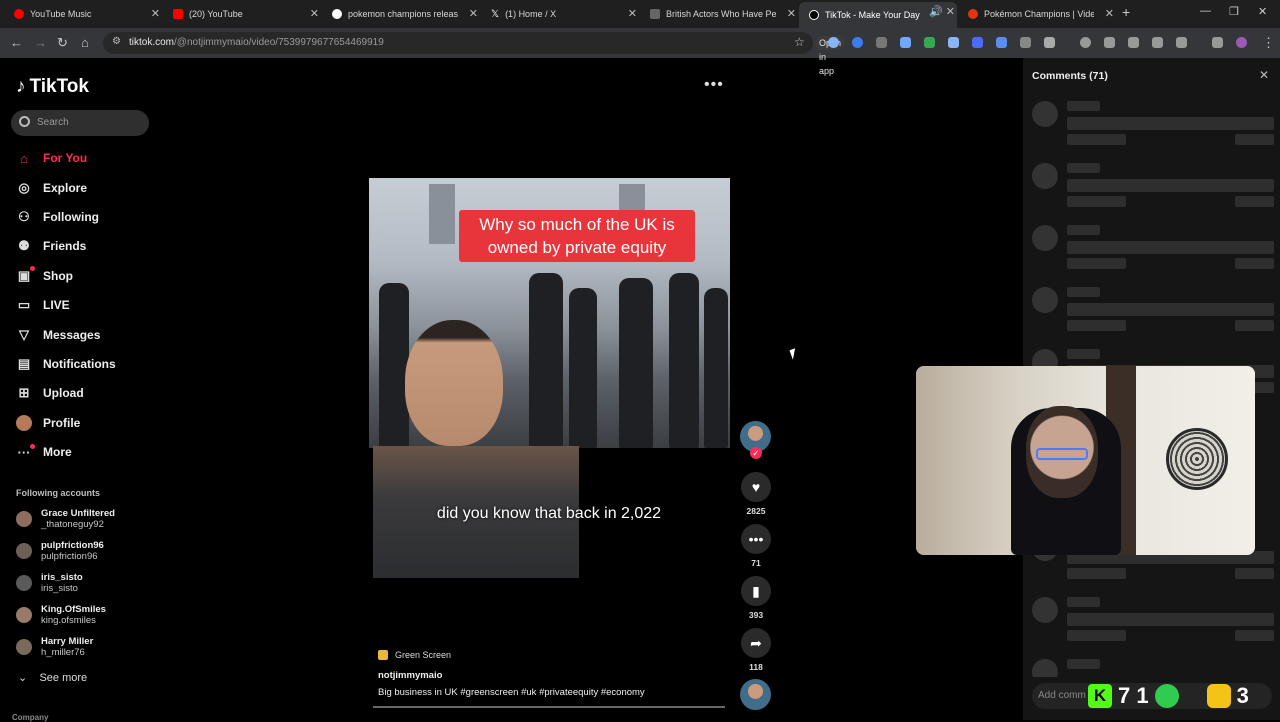 This screenshot has width=1280, height=722. What do you see at coordinates (1268, 43) in the screenshot?
I see `menu-kebab-icon: ⋮` at bounding box center [1268, 43].